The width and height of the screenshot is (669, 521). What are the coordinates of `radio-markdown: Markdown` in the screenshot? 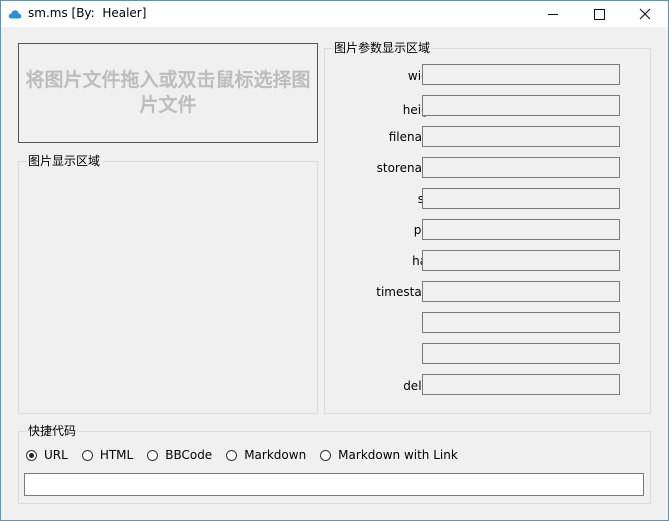 It's located at (266, 455).